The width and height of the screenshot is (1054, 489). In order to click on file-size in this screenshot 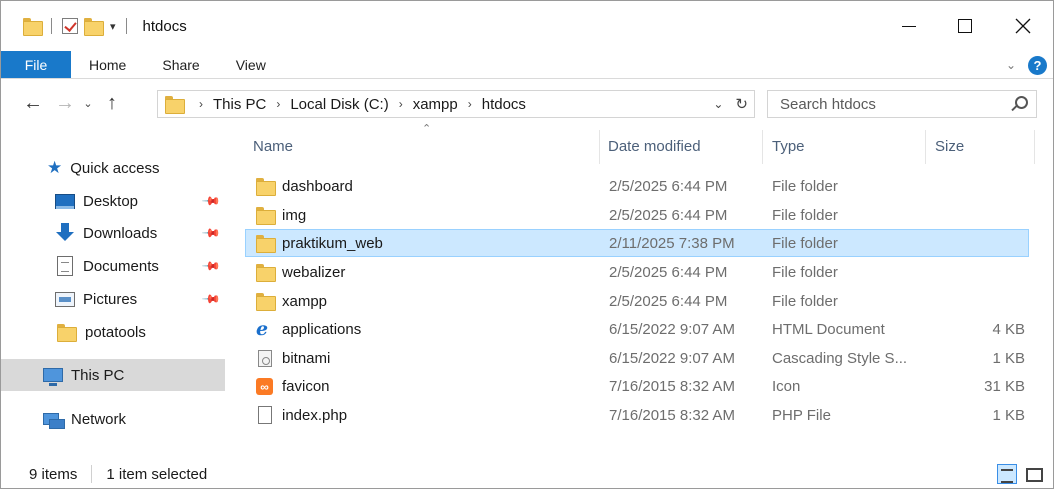, I will do `click(975, 272)`.